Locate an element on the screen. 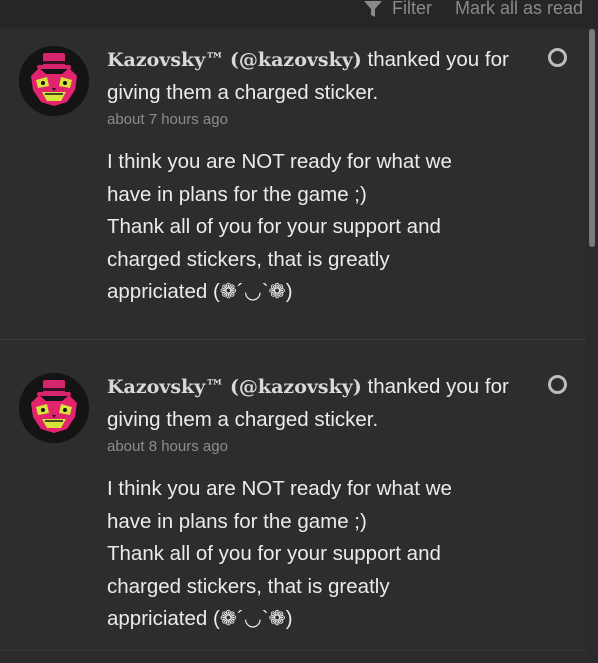 This screenshot has width=598, height=663. filter-button: Filter is located at coordinates (397, 9).